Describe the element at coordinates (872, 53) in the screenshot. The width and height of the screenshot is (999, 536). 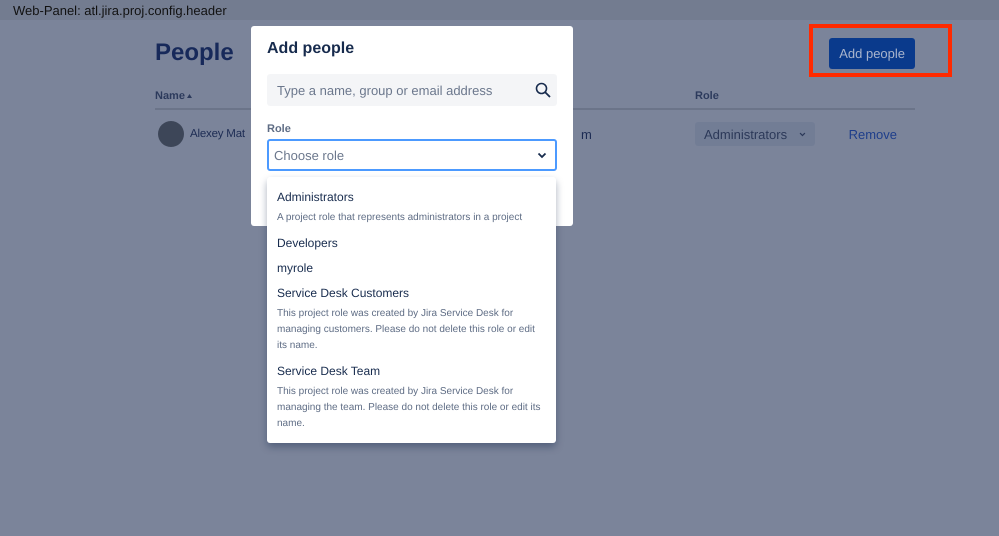
I see `add-people-button: Add people` at that location.